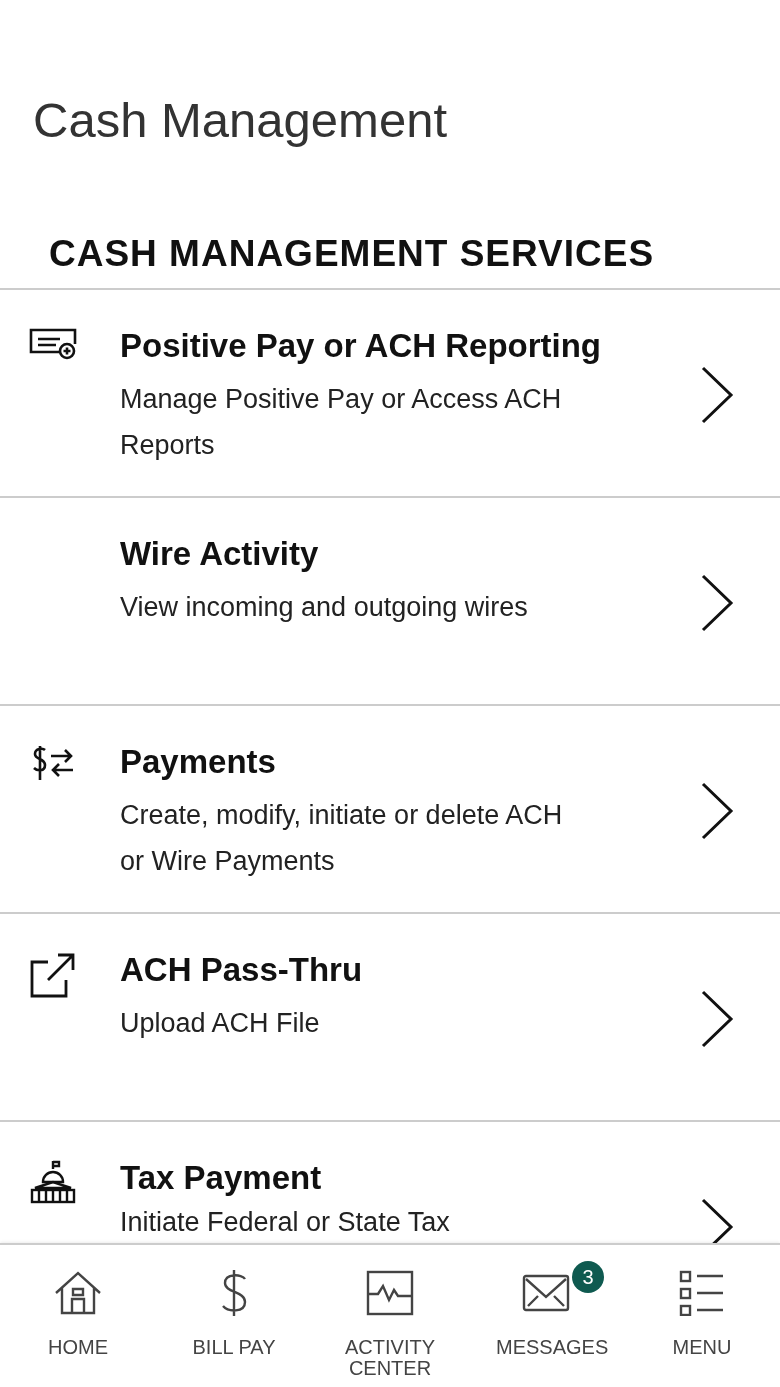 The image size is (780, 1387). Describe the element at coordinates (221, 1178) in the screenshot. I see `service-title: Tax Payment` at that location.